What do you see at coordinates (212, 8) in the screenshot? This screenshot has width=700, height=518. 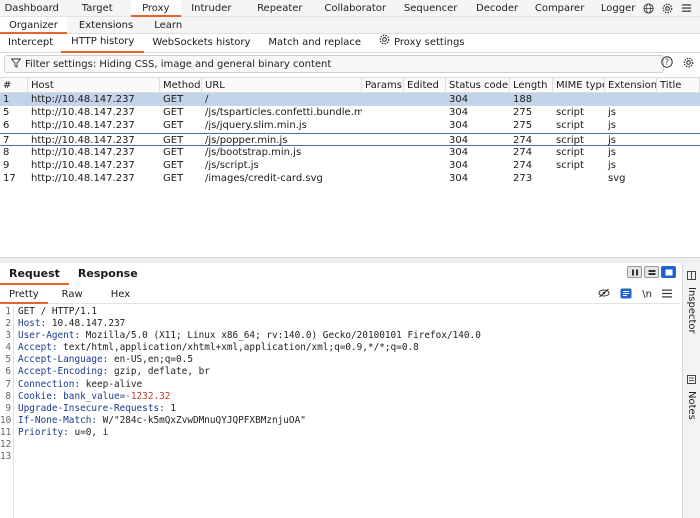 I see `tab-intruder: Intruder` at bounding box center [212, 8].